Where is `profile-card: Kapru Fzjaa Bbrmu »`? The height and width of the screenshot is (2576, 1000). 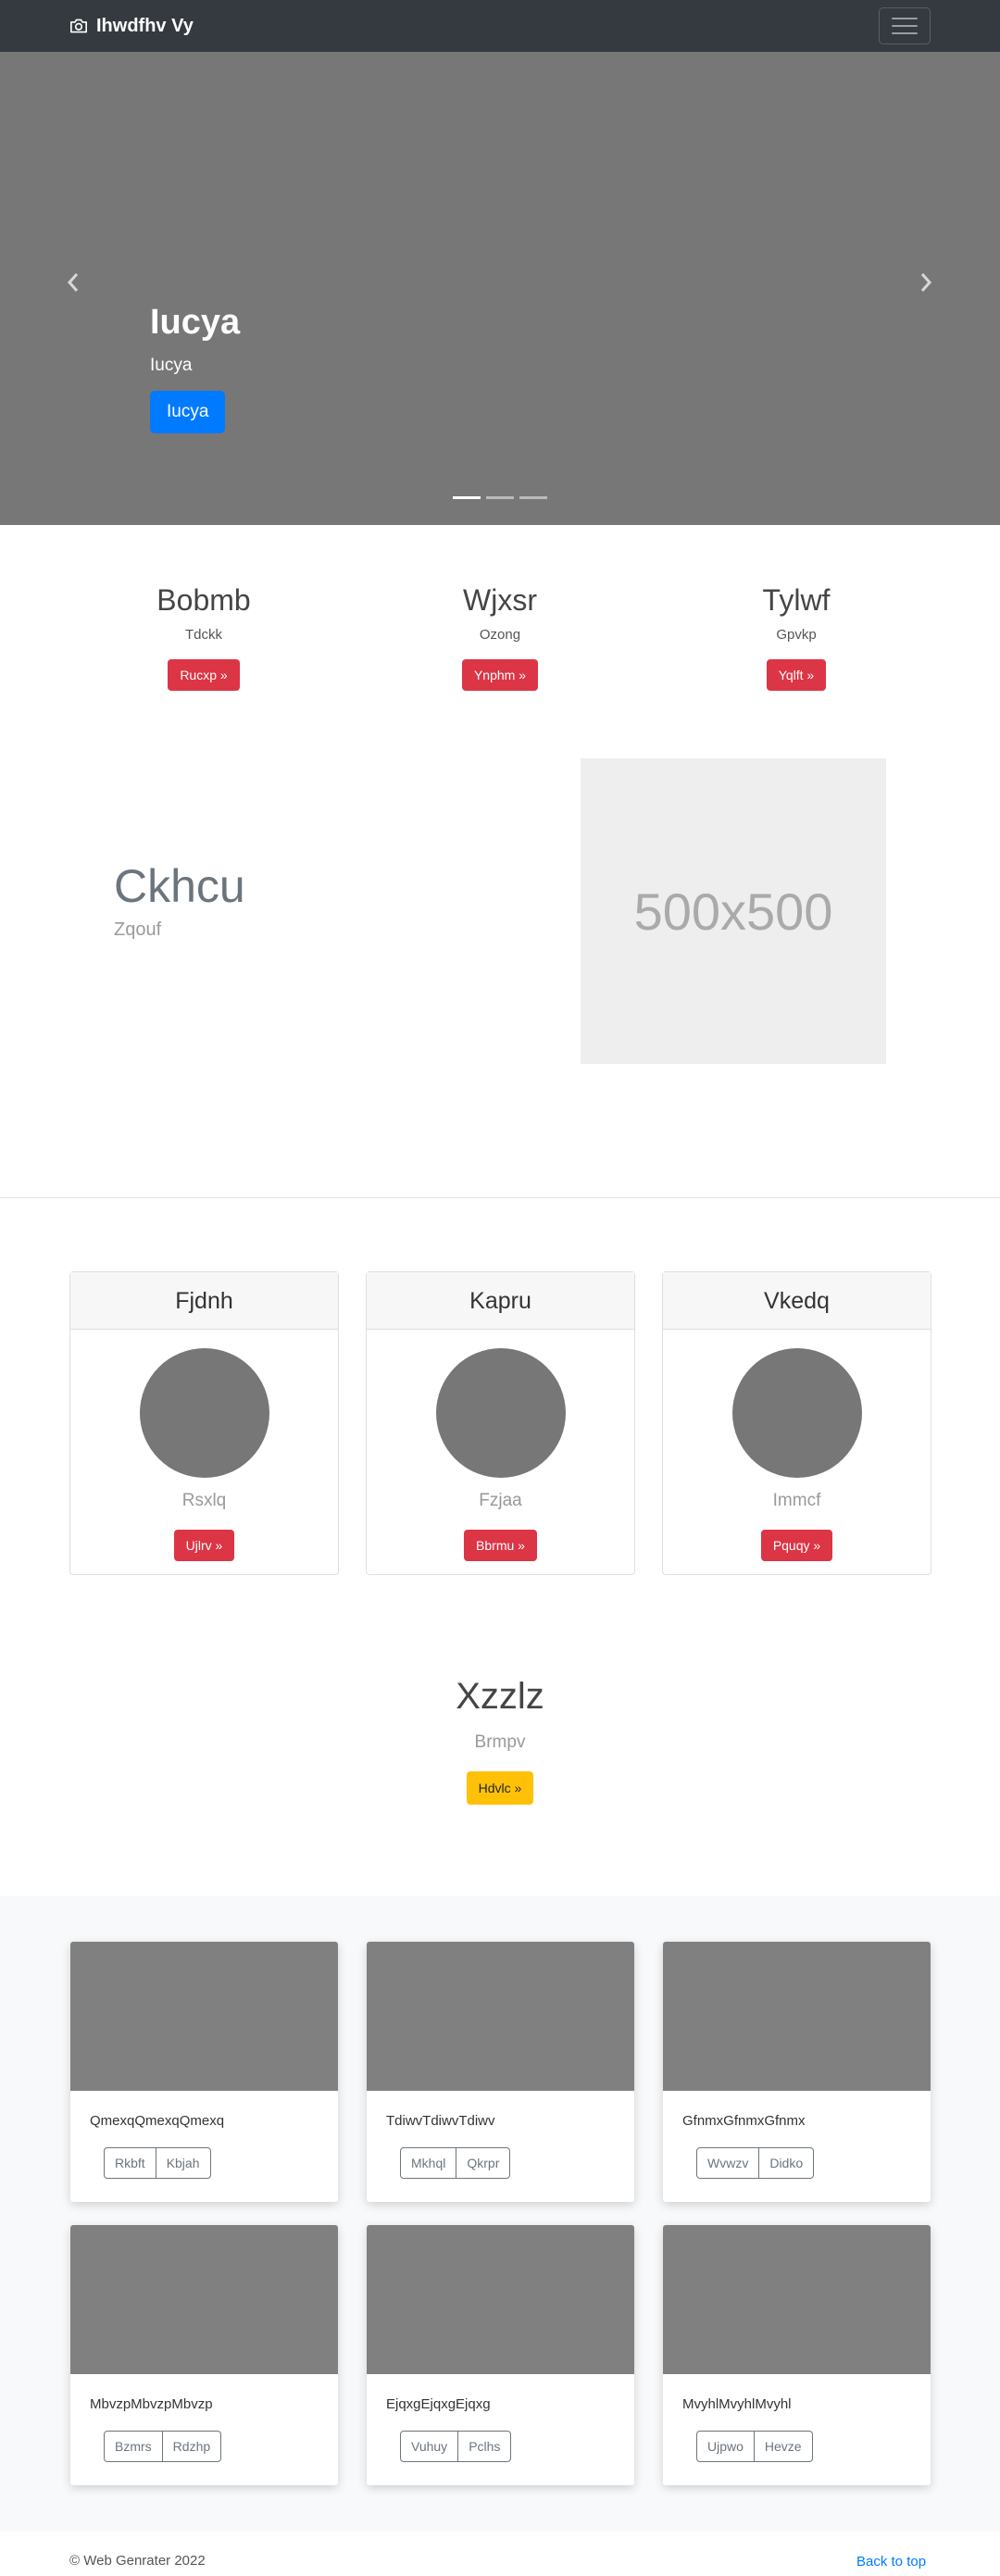 profile-card: Kapru Fzjaa Bbrmu » is located at coordinates (501, 1423).